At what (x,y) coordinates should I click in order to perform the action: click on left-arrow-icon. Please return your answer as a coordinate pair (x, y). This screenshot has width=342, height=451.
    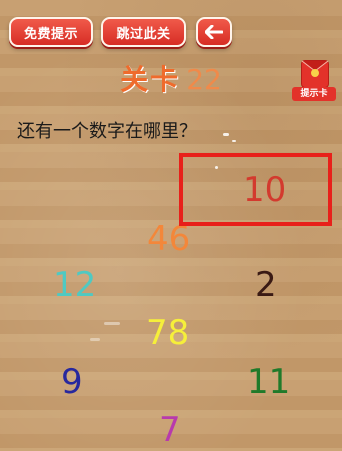
    Looking at the image, I should click on (214, 32).